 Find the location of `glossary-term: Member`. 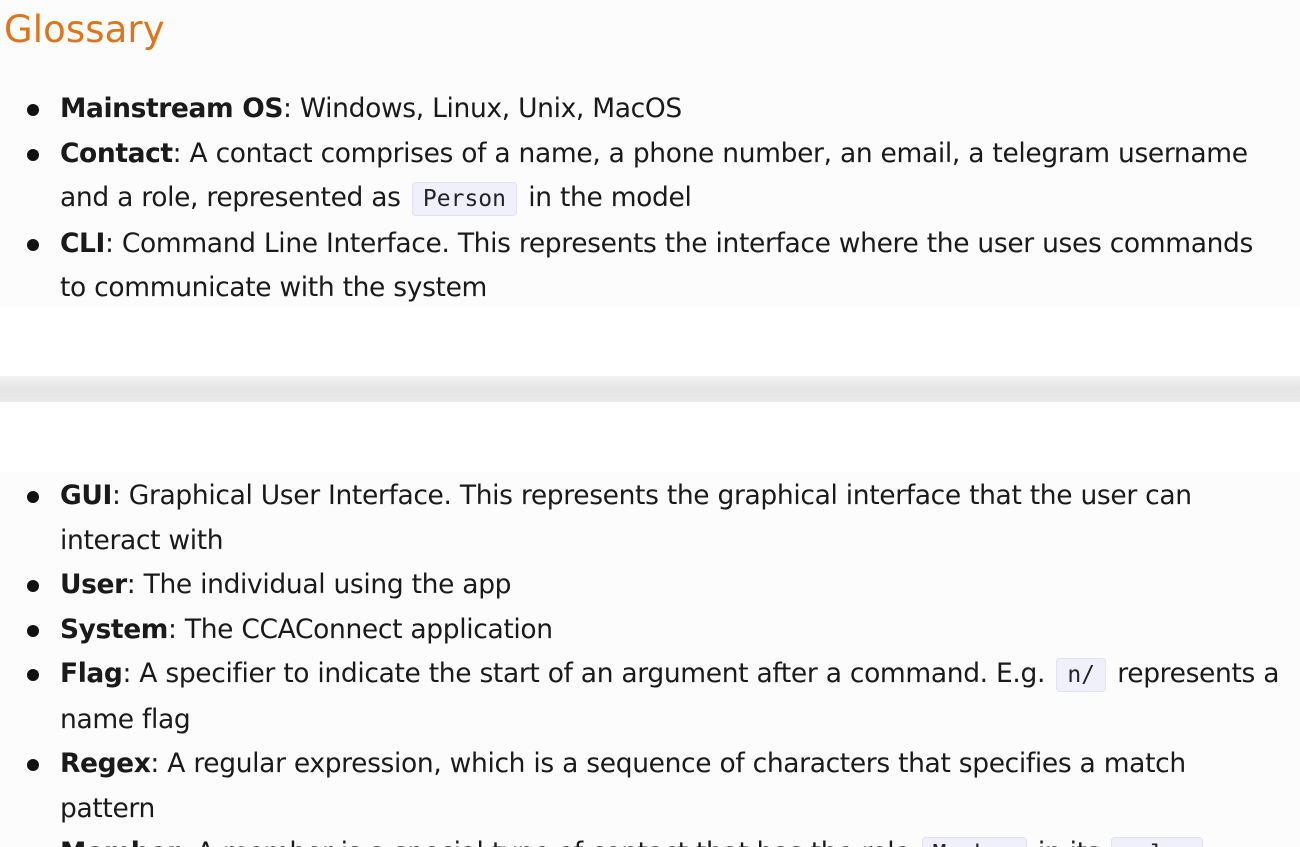

glossary-term: Member is located at coordinates (120, 842).